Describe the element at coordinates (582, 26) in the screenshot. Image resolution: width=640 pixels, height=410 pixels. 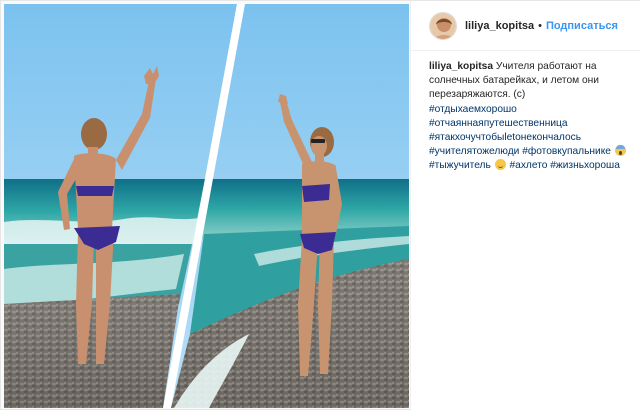
I see `follow-button: Подписаться` at that location.